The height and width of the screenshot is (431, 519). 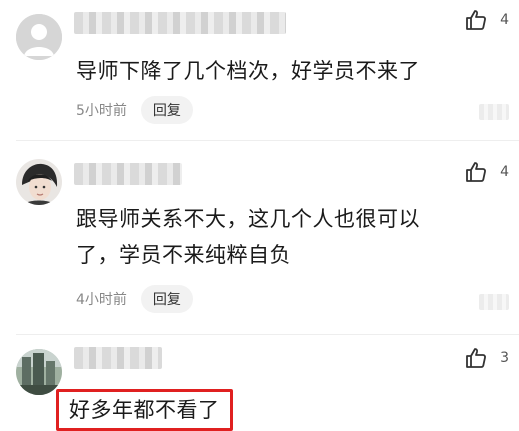 I want to click on default-user-icon, so click(x=39, y=37).